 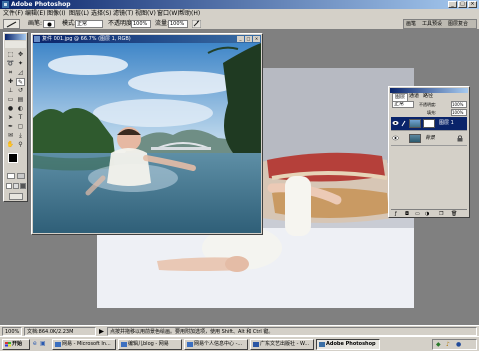 I want to click on trash-icon: 🗑, so click(x=454, y=214).